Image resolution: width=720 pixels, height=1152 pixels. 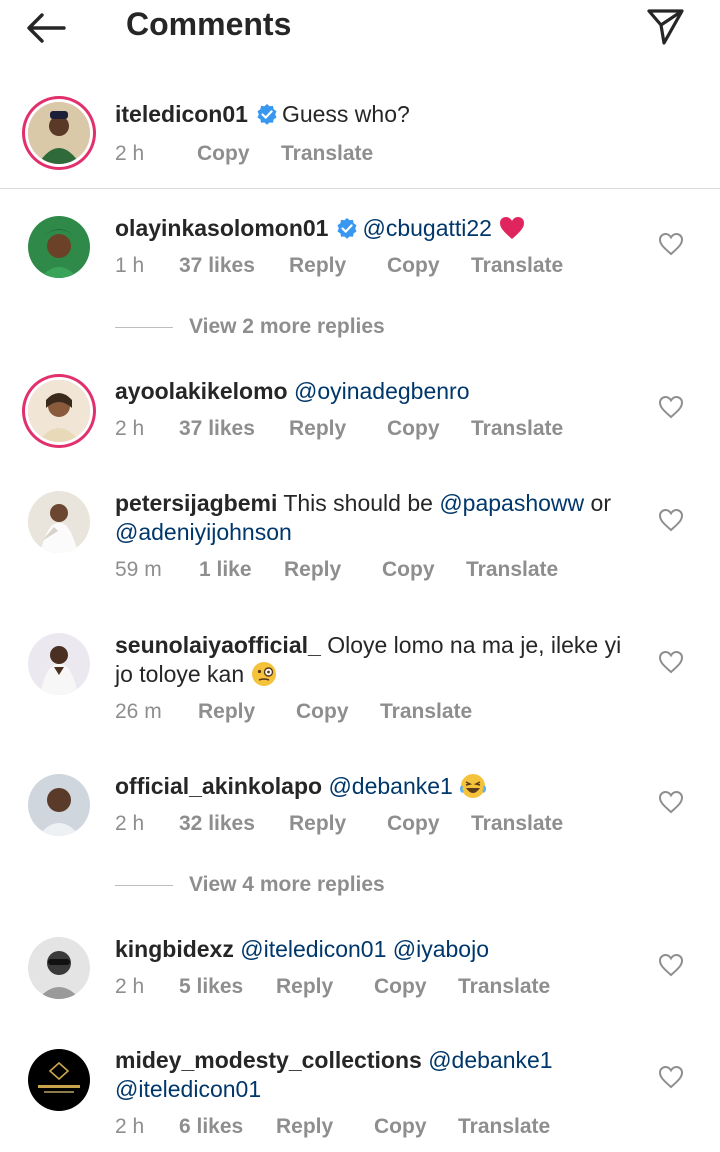 What do you see at coordinates (218, 786) in the screenshot?
I see `username: official_akinkolapo` at bounding box center [218, 786].